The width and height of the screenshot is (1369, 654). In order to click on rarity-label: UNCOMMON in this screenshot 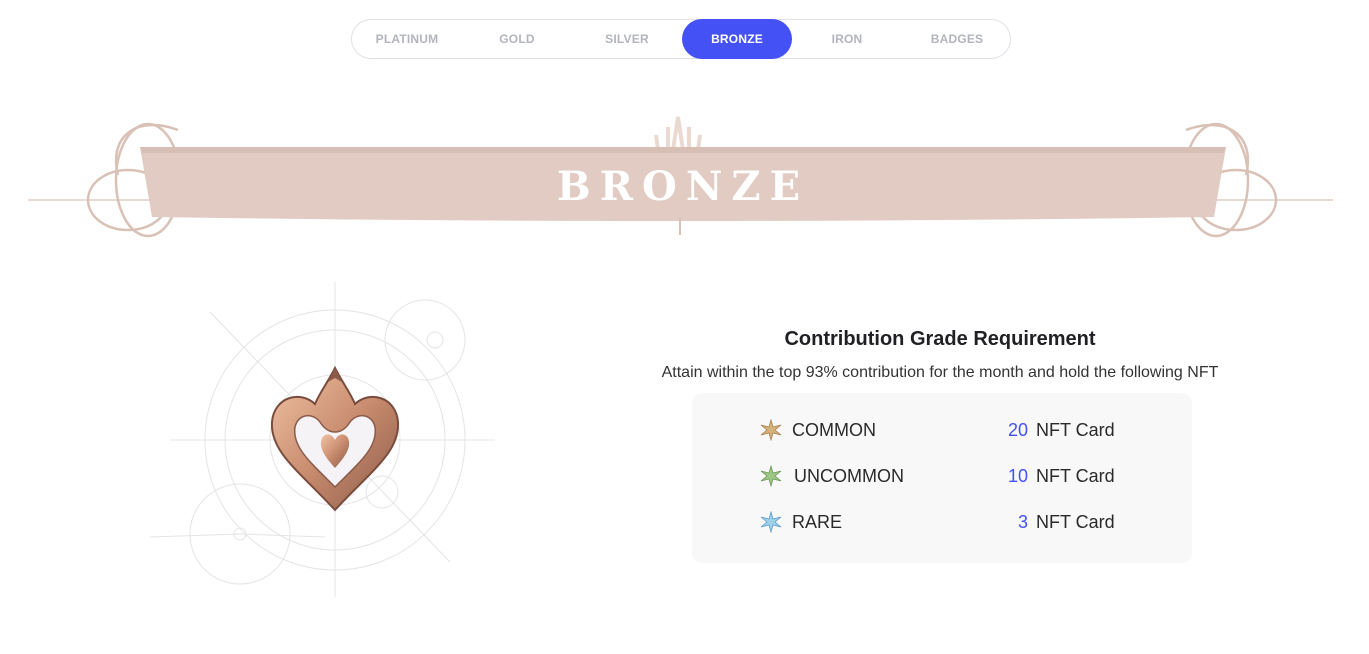, I will do `click(849, 476)`.